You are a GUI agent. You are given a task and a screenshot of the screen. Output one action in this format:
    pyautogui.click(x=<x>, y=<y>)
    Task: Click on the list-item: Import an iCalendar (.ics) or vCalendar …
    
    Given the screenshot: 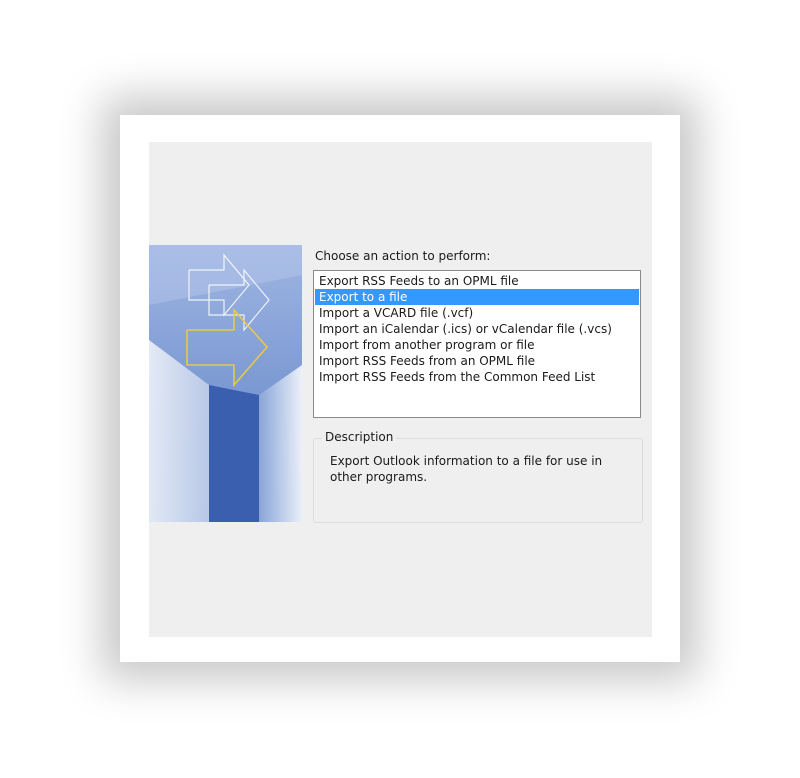 What is the action you would take?
    pyautogui.click(x=477, y=329)
    